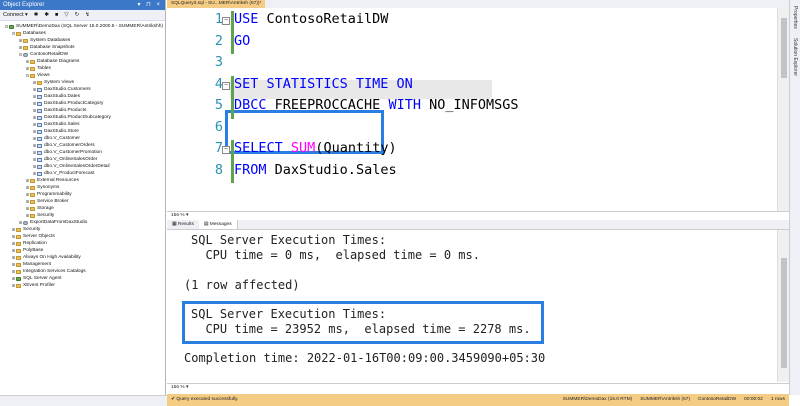  What do you see at coordinates (178, 215) in the screenshot?
I see `editor-zoom-level: 156 %` at bounding box center [178, 215].